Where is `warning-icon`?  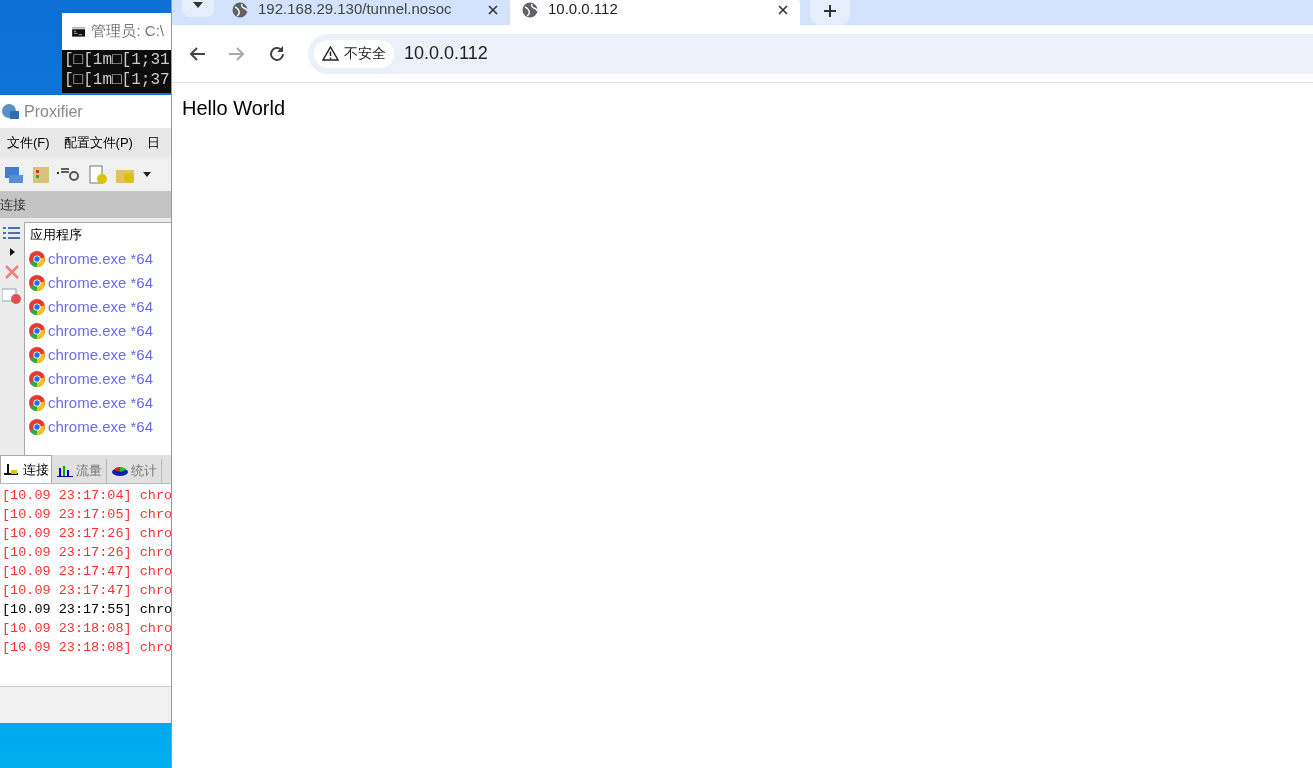
warning-icon is located at coordinates (330, 53).